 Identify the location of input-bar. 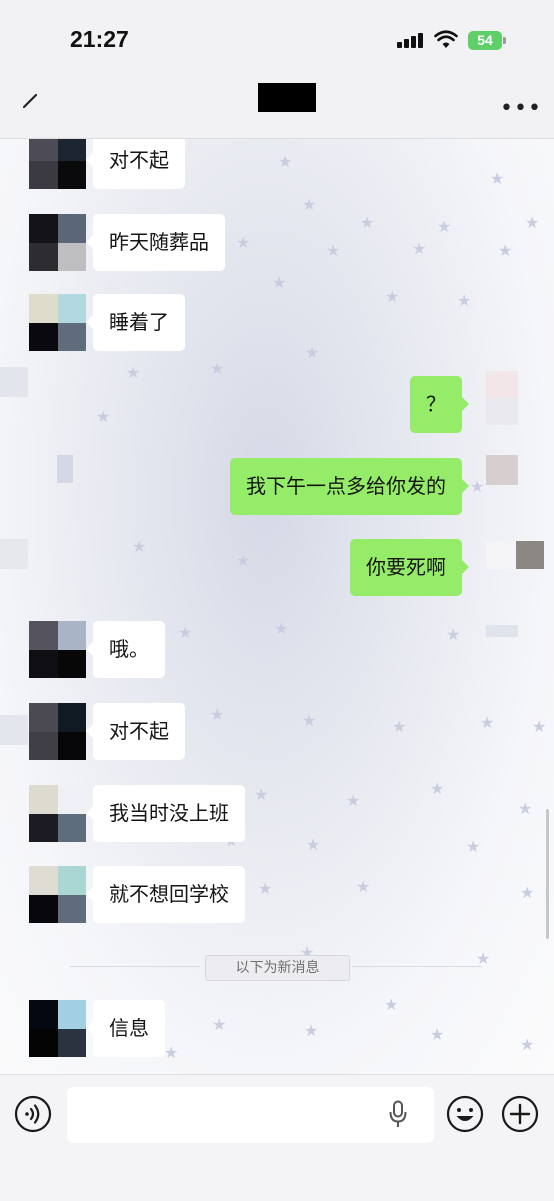
(277, 1137).